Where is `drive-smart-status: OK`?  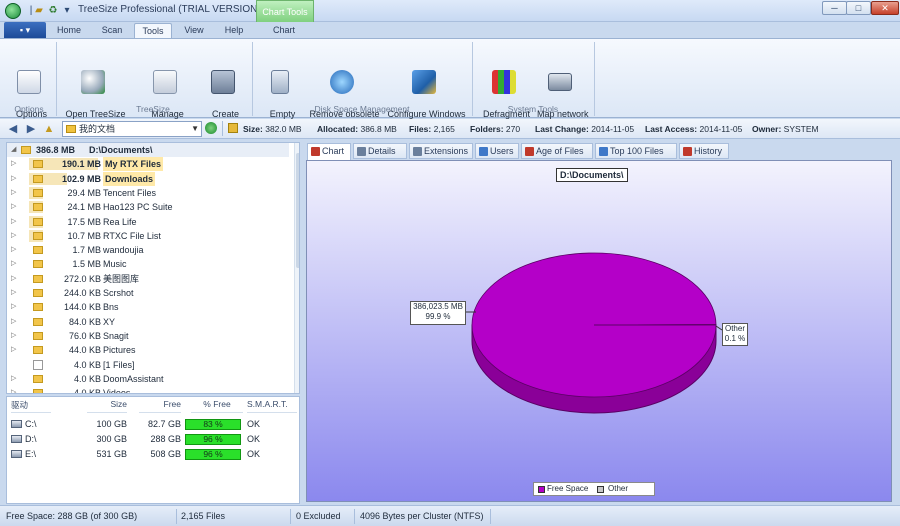
drive-smart-status: OK is located at coordinates (254, 424).